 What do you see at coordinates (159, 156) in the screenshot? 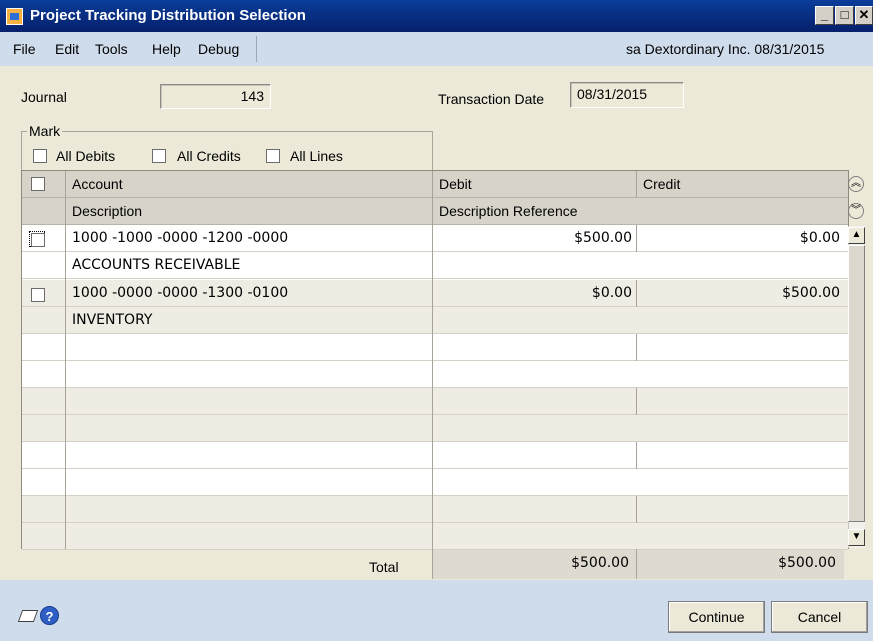
I see `all-credits-checkbox` at bounding box center [159, 156].